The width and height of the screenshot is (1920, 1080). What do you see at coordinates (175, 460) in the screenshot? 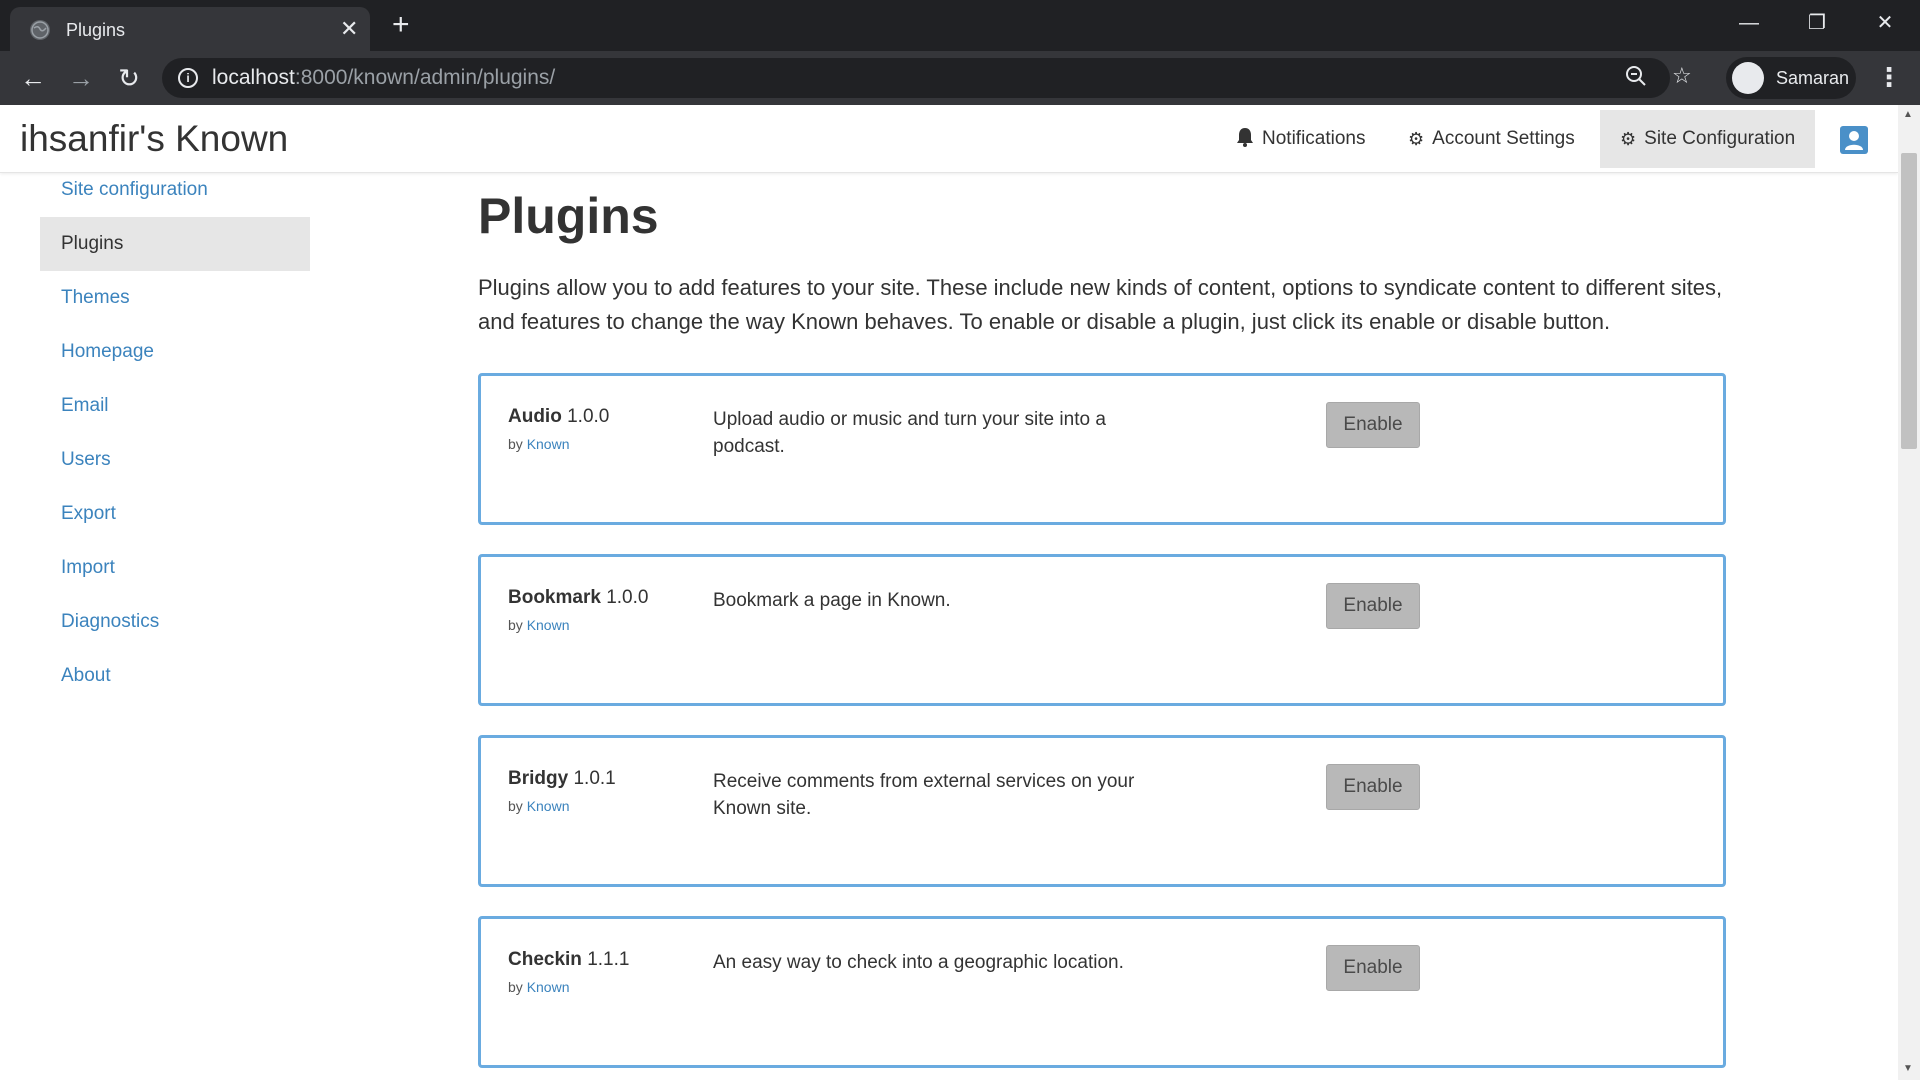
I see `sidebar-item-users: Users` at bounding box center [175, 460].